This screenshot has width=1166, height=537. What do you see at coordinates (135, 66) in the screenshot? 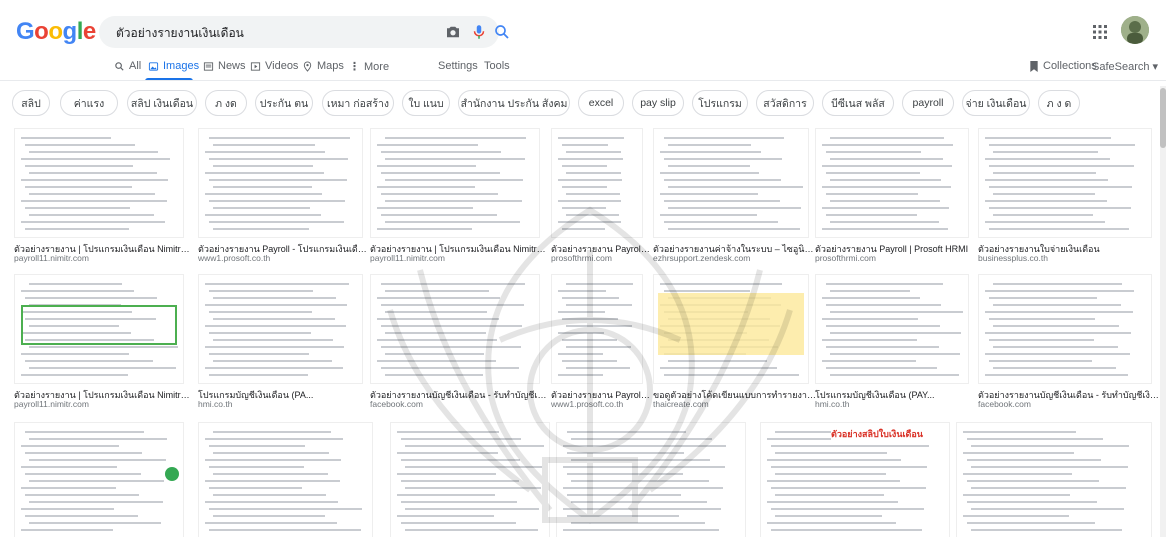
I see `tab-label: All` at bounding box center [135, 66].